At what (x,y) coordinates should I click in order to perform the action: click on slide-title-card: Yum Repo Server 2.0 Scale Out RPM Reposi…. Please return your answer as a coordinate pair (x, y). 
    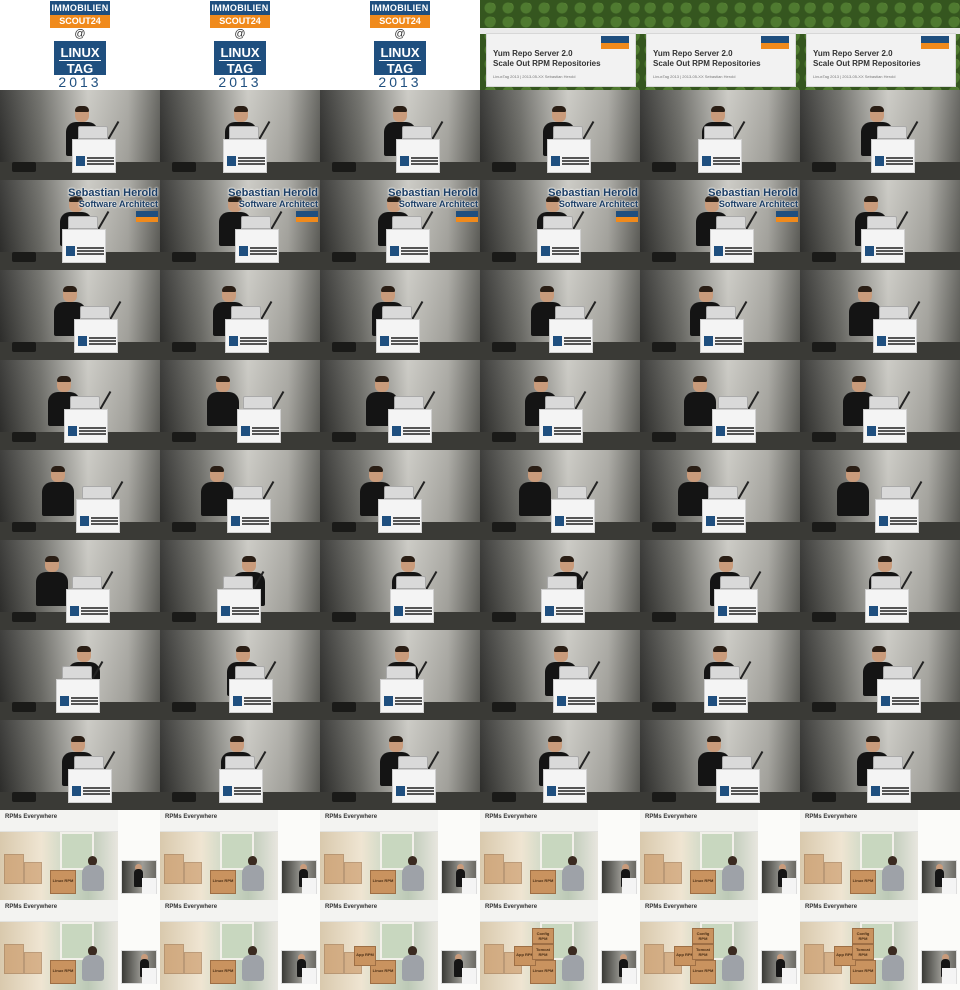
    Looking at the image, I should click on (561, 60).